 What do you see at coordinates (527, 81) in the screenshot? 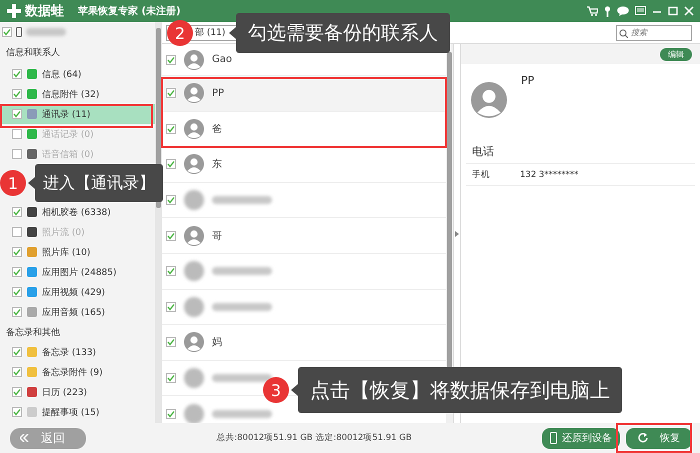
I see `contact-name: PP` at bounding box center [527, 81].